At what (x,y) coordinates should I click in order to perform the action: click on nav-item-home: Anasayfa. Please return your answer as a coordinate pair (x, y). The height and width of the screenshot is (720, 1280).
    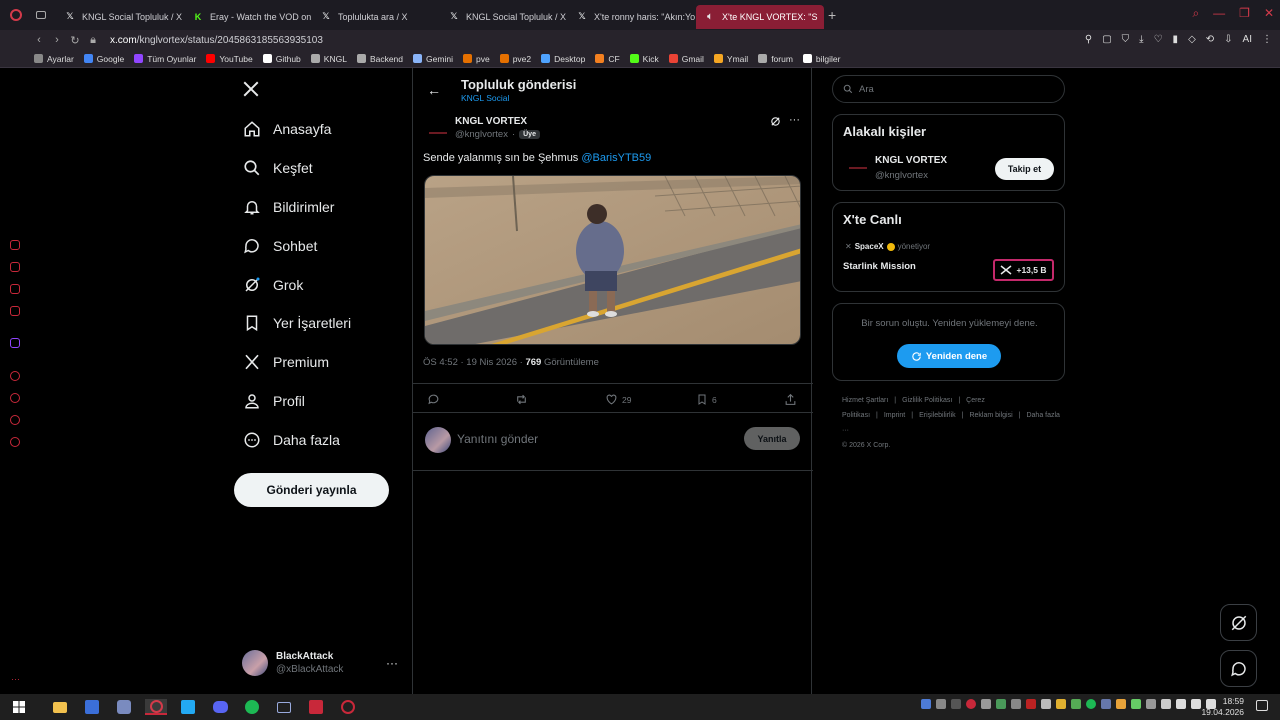
    Looking at the image, I should click on (286, 129).